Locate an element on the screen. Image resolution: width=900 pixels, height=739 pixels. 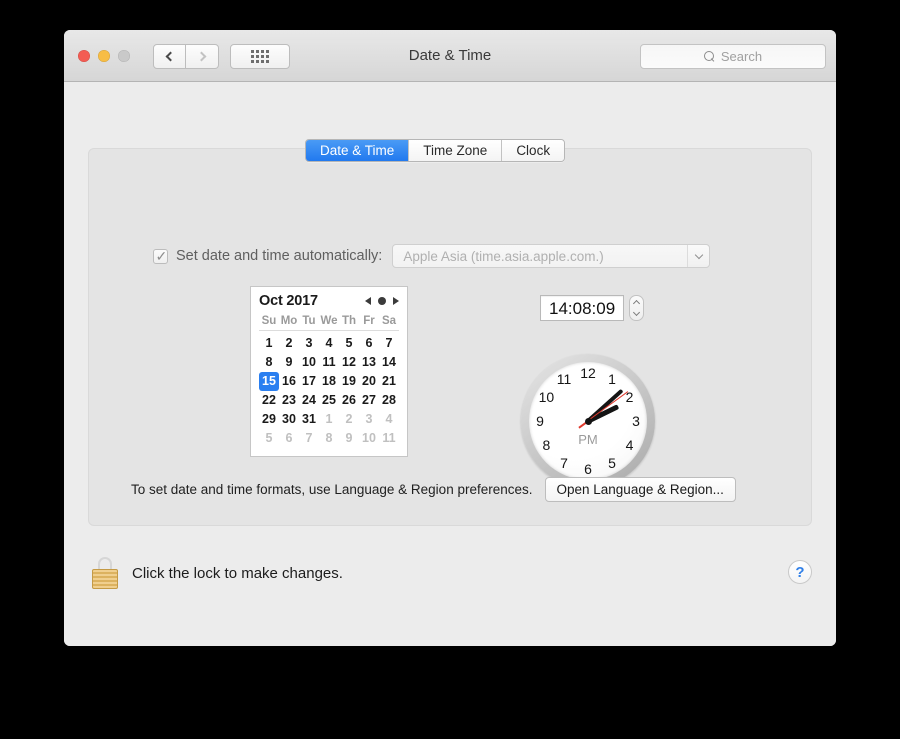
time-server-popup: Apple Asia (time.asia.apple.com.) is located at coordinates (551, 256).